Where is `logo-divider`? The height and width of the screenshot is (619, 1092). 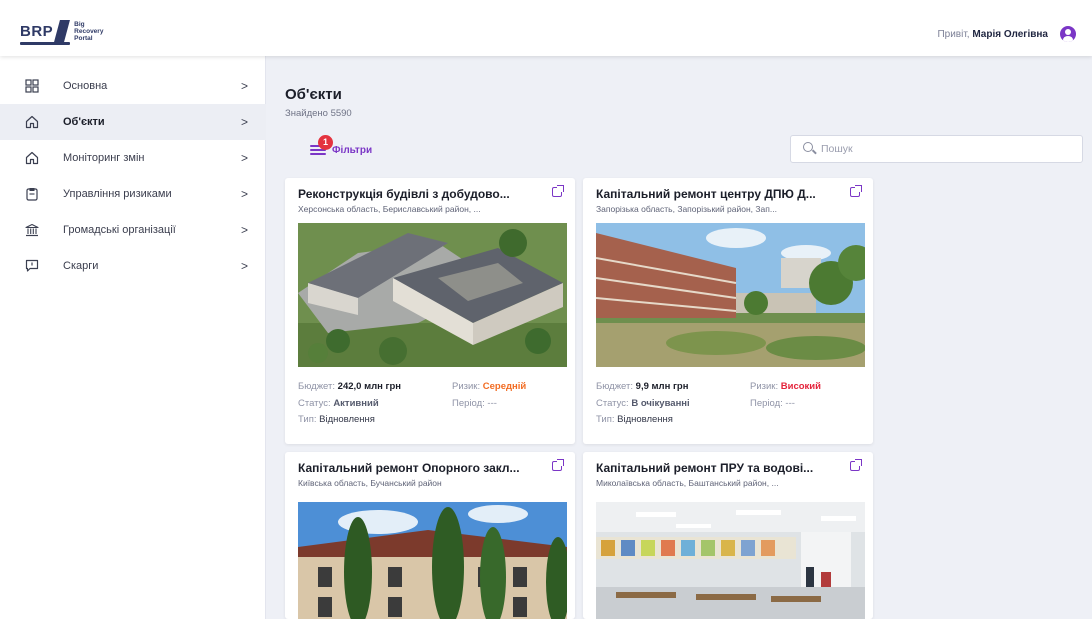
logo-divider is located at coordinates (62, 31).